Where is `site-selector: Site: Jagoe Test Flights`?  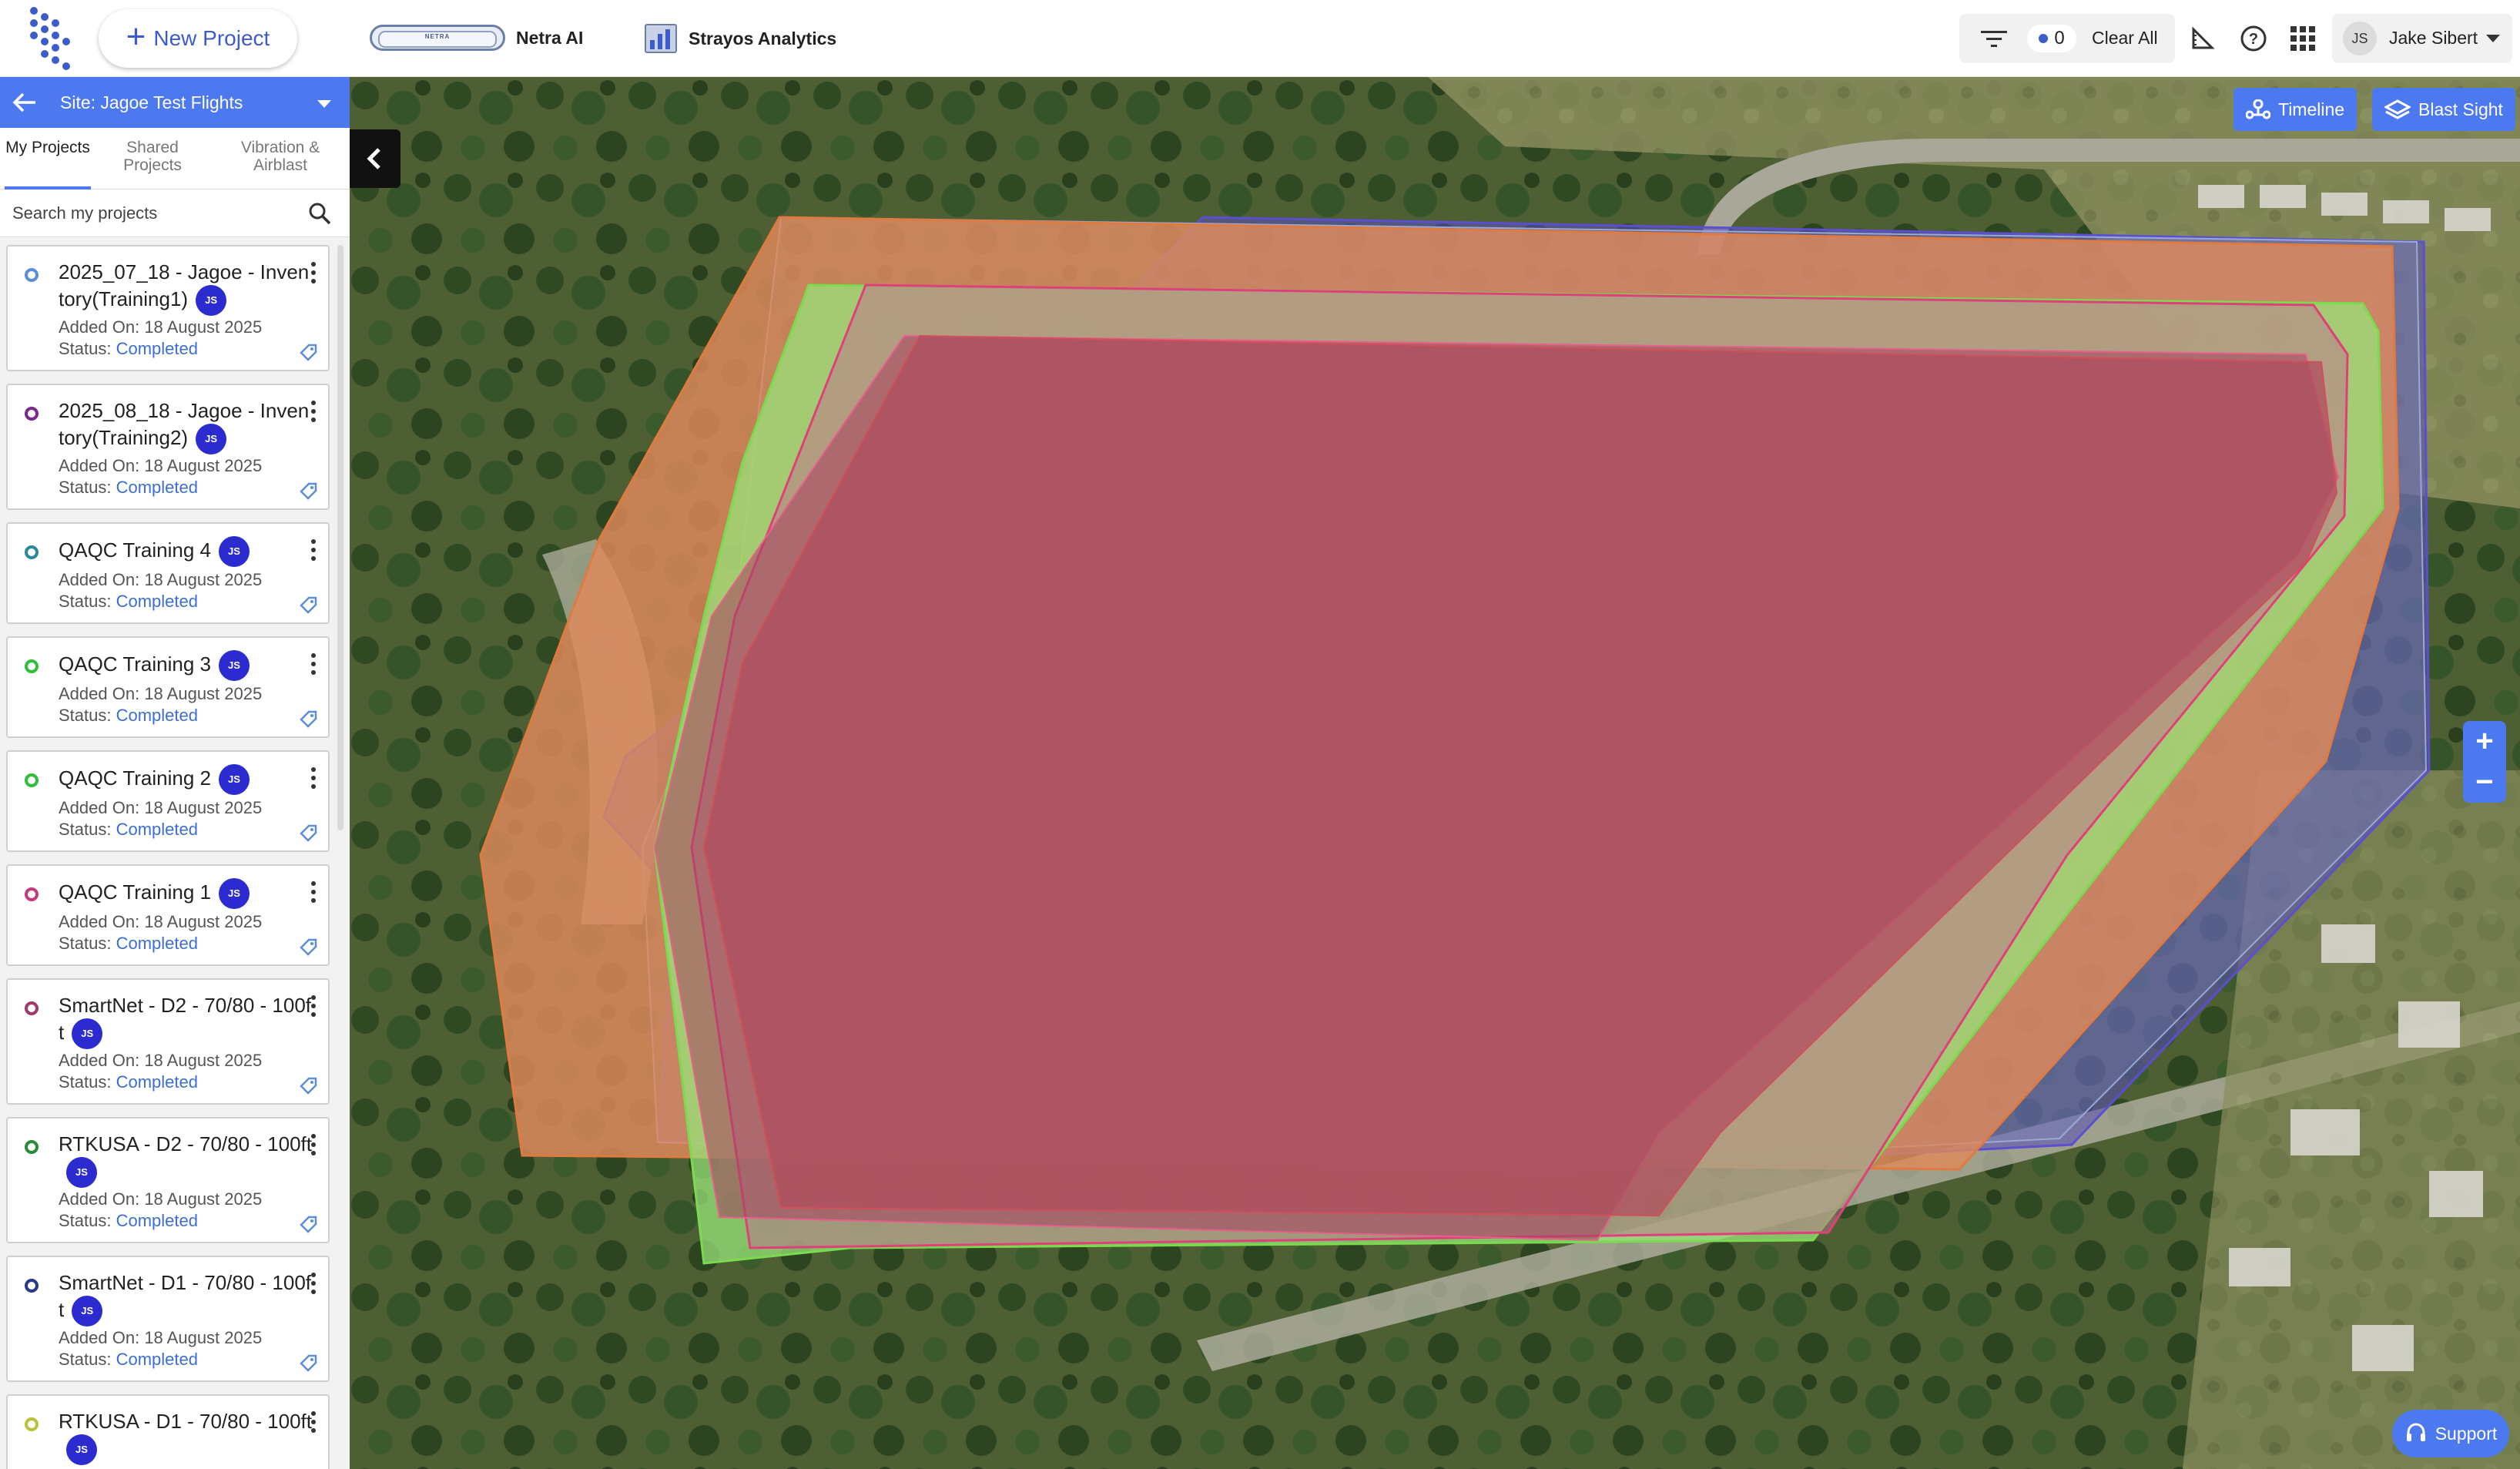
site-selector: Site: Jagoe Test Flights is located at coordinates (175, 103).